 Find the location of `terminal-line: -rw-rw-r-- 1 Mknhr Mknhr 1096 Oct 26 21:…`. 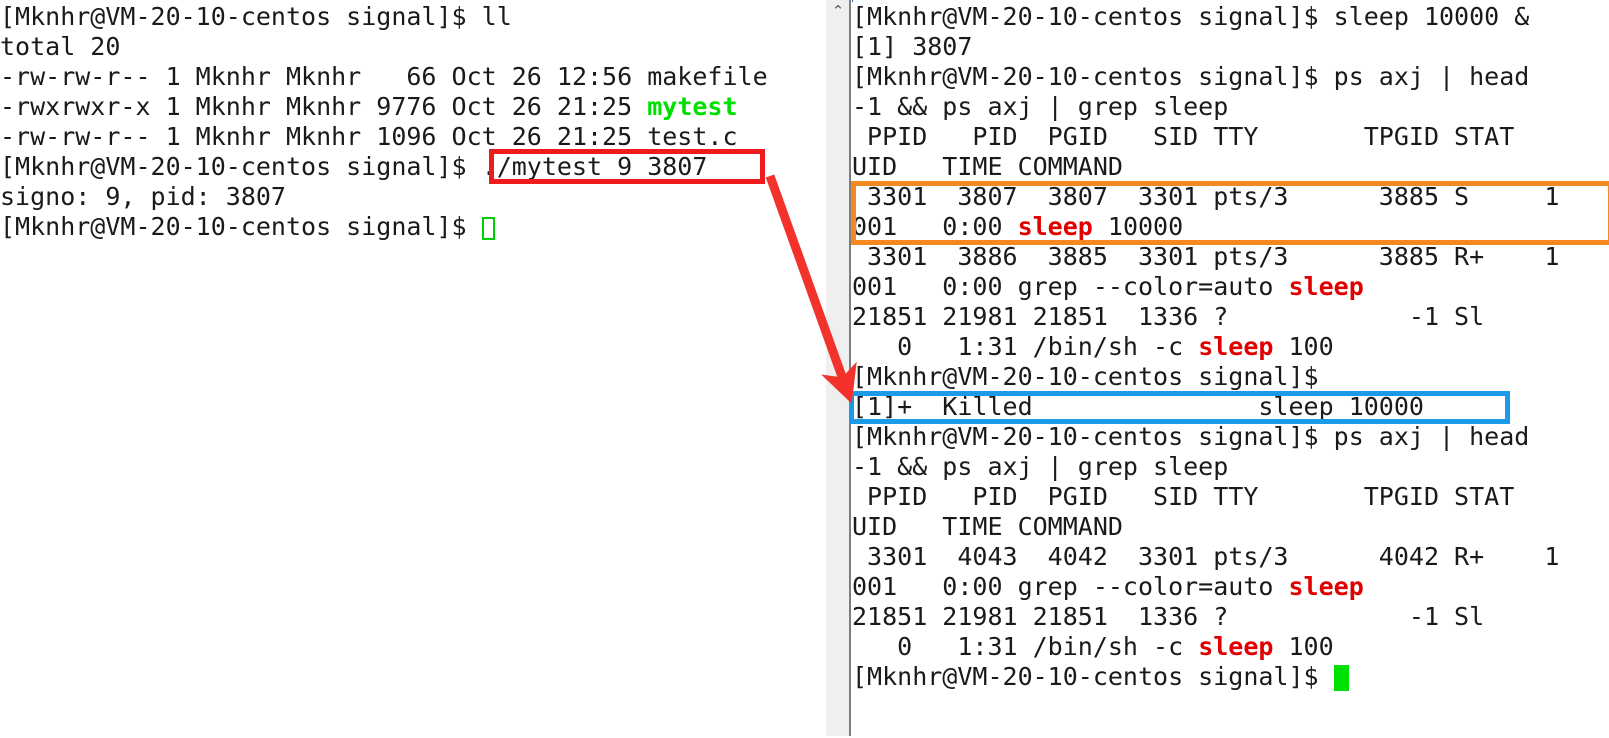

terminal-line: -rw-rw-r-- 1 Mknhr Mknhr 1096 Oct 26 21:… is located at coordinates (406, 137).